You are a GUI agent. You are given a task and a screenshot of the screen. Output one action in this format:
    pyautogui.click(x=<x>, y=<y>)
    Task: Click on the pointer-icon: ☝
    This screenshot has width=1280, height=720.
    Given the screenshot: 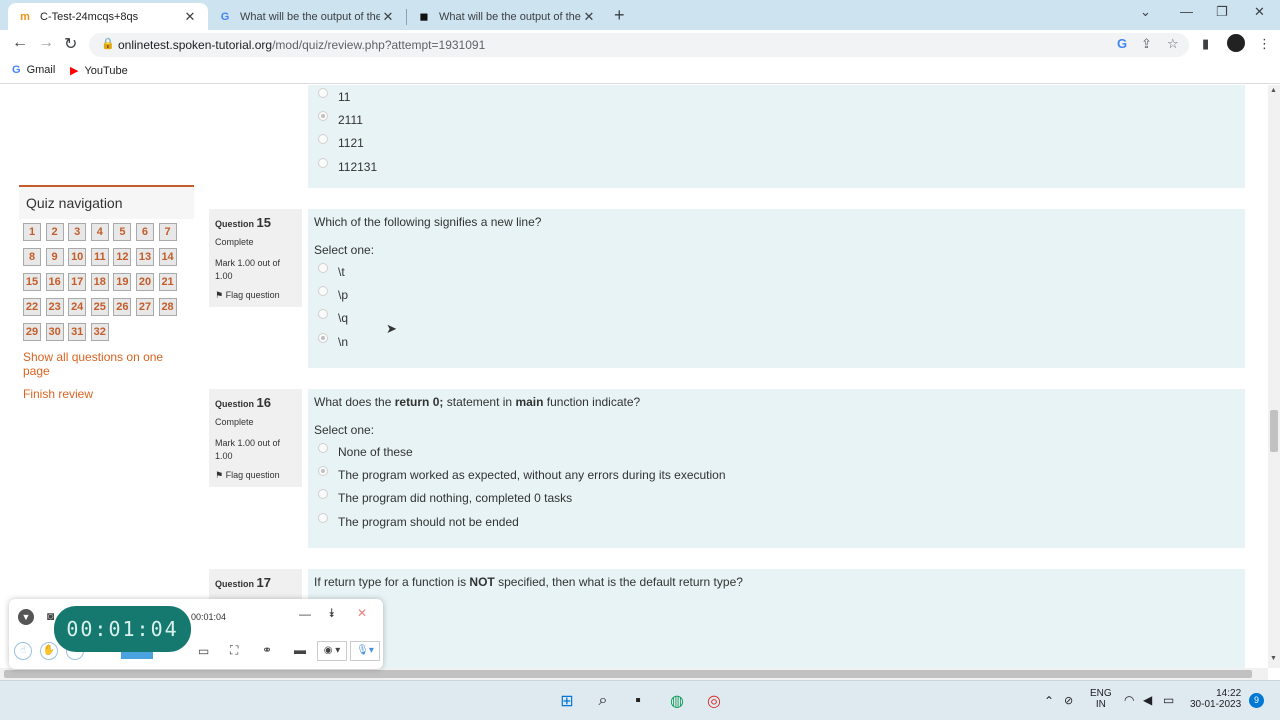 What is the action you would take?
    pyautogui.click(x=23, y=651)
    